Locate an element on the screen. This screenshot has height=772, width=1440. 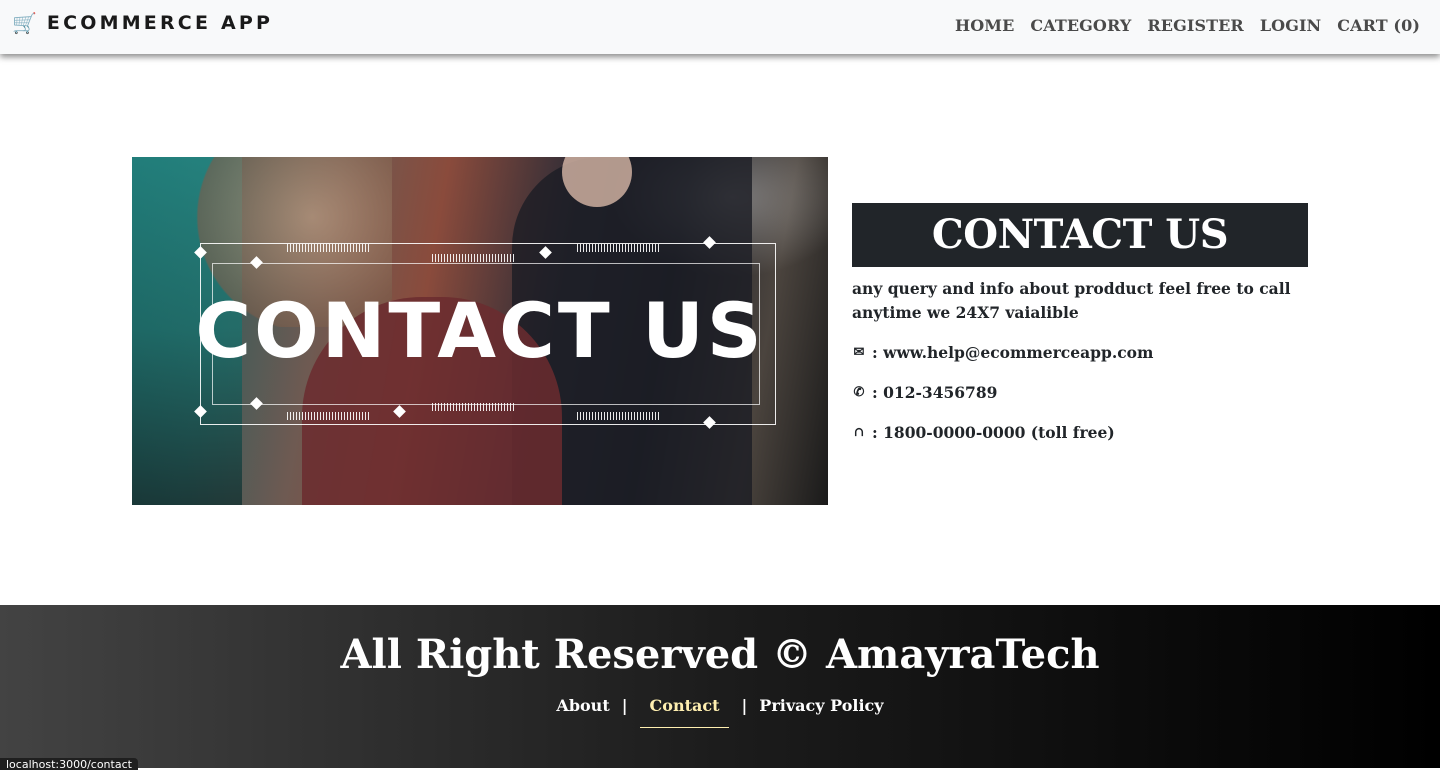
contact-email-text: : www.help@ecommerceapp.com is located at coordinates (1013, 352).